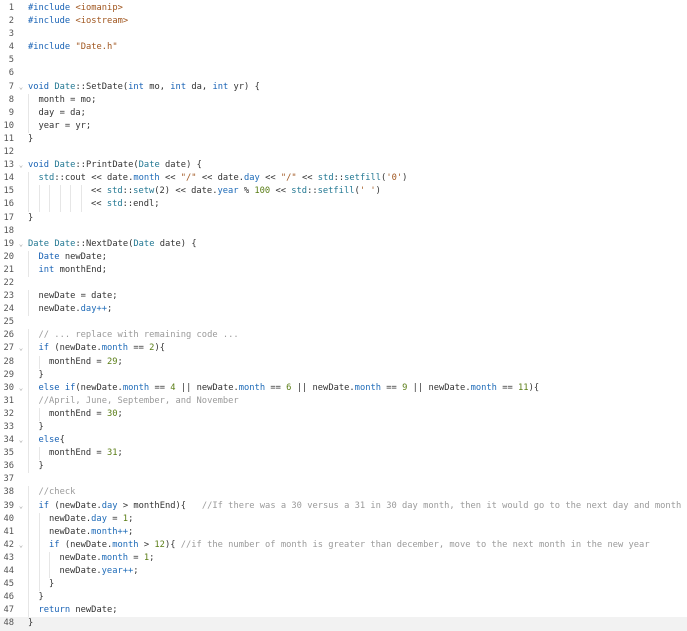 The image size is (687, 631). What do you see at coordinates (343, 322) in the screenshot?
I see `code-line: 25` at bounding box center [343, 322].